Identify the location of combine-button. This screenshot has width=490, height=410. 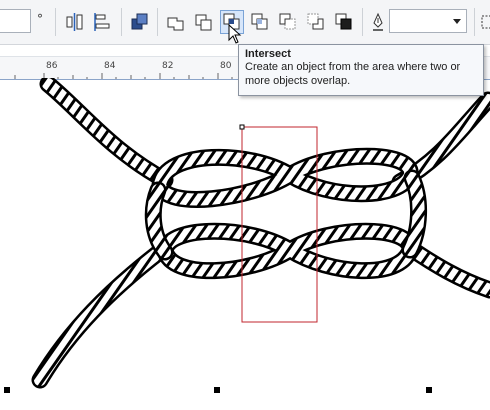
(140, 22).